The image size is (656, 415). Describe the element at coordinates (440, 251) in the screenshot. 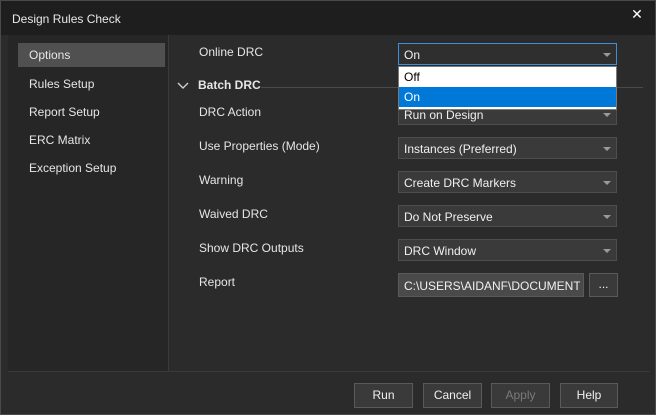

I see `show-drc-outputs-value: DRC Window` at that location.